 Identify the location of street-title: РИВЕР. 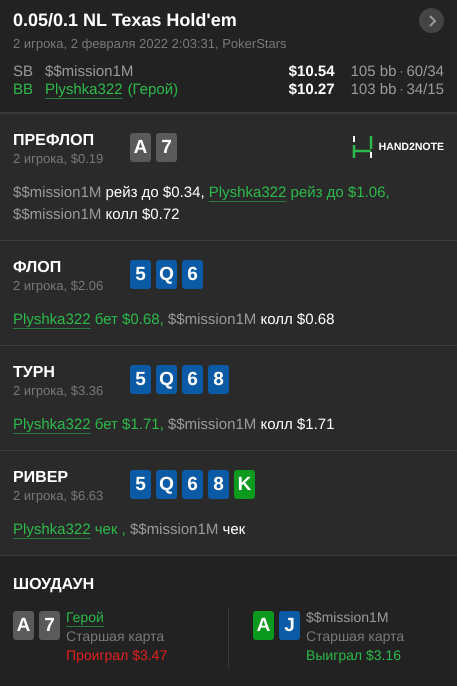
(41, 478).